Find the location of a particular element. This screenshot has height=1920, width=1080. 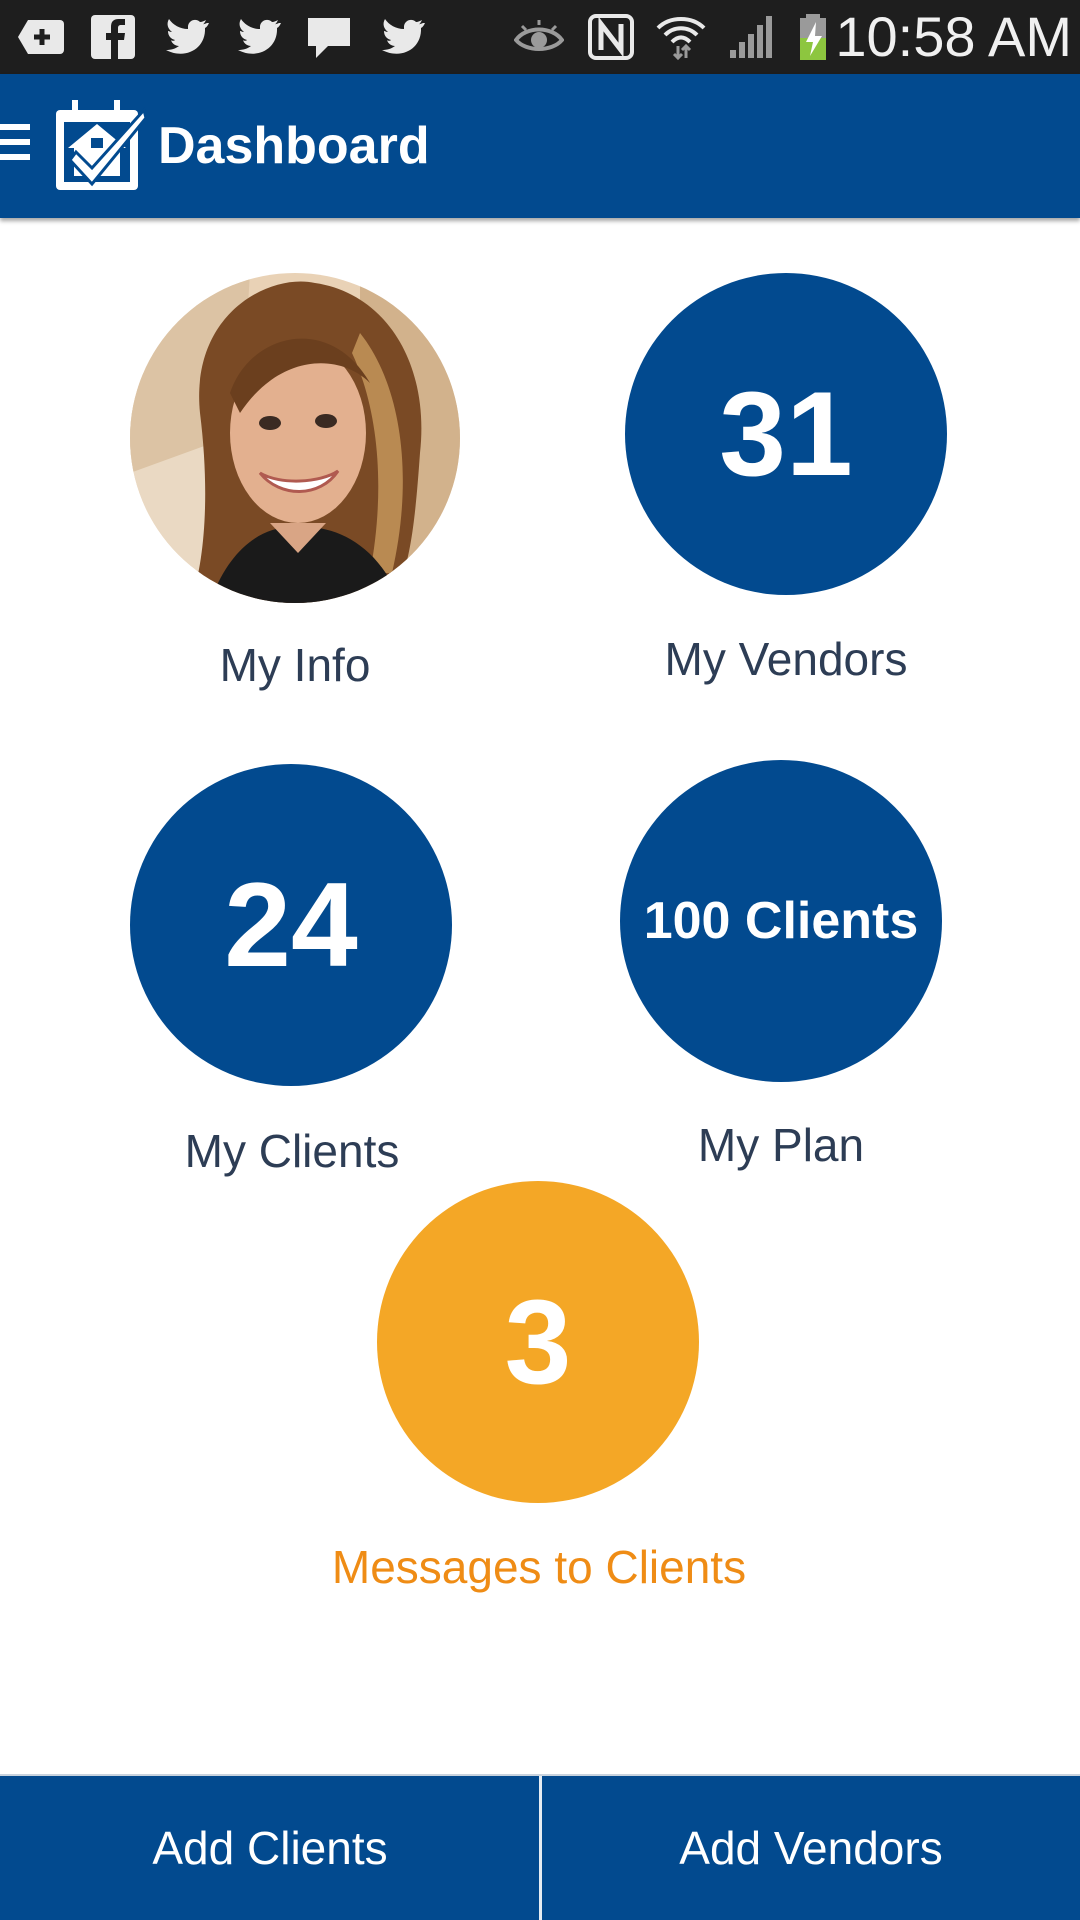

calendar-house-check-icon is located at coordinates (100, 146).